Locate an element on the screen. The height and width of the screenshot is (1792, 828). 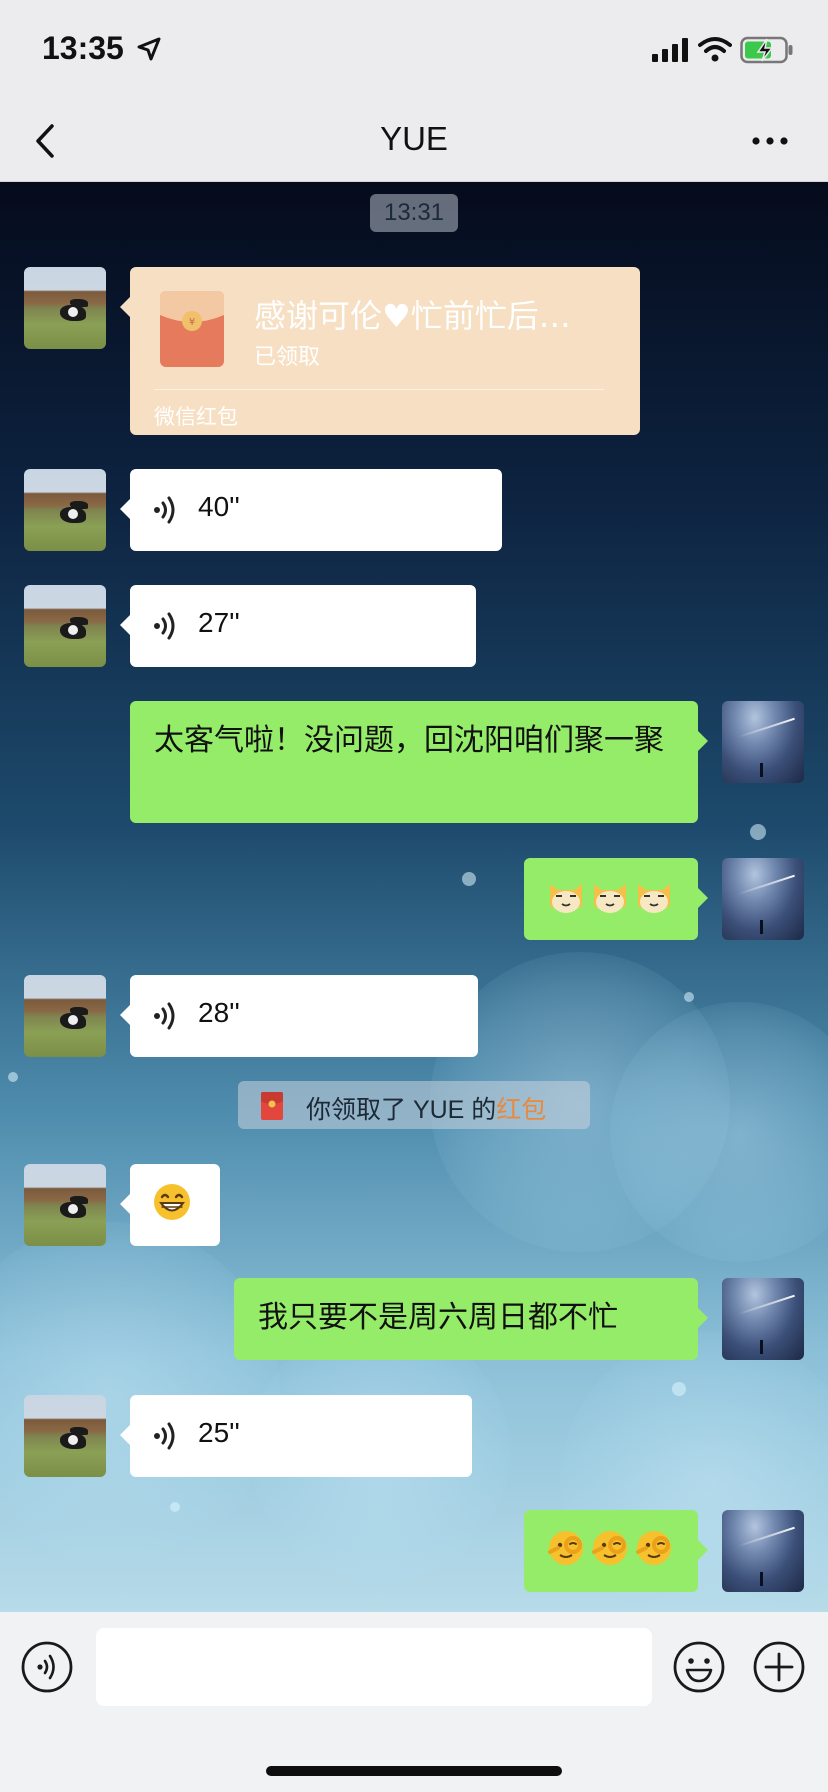
red-packet-message: ¥ 感谢可伦♥忙前忙后… 已领取 微信红包 is located at coordinates (380, 351).